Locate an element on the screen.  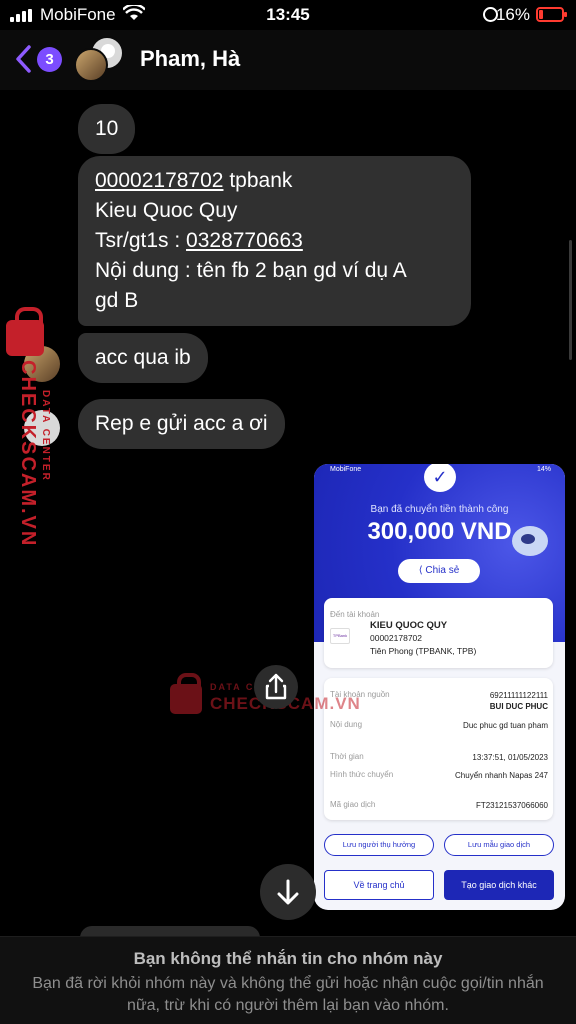
message-bubble: Rep e gửi acc a ơi is located at coordinates (181, 424).